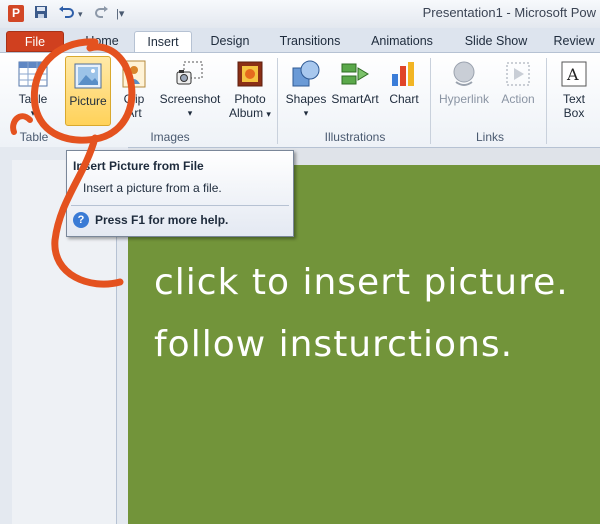  I want to click on clip-art-icon, so click(134, 74).